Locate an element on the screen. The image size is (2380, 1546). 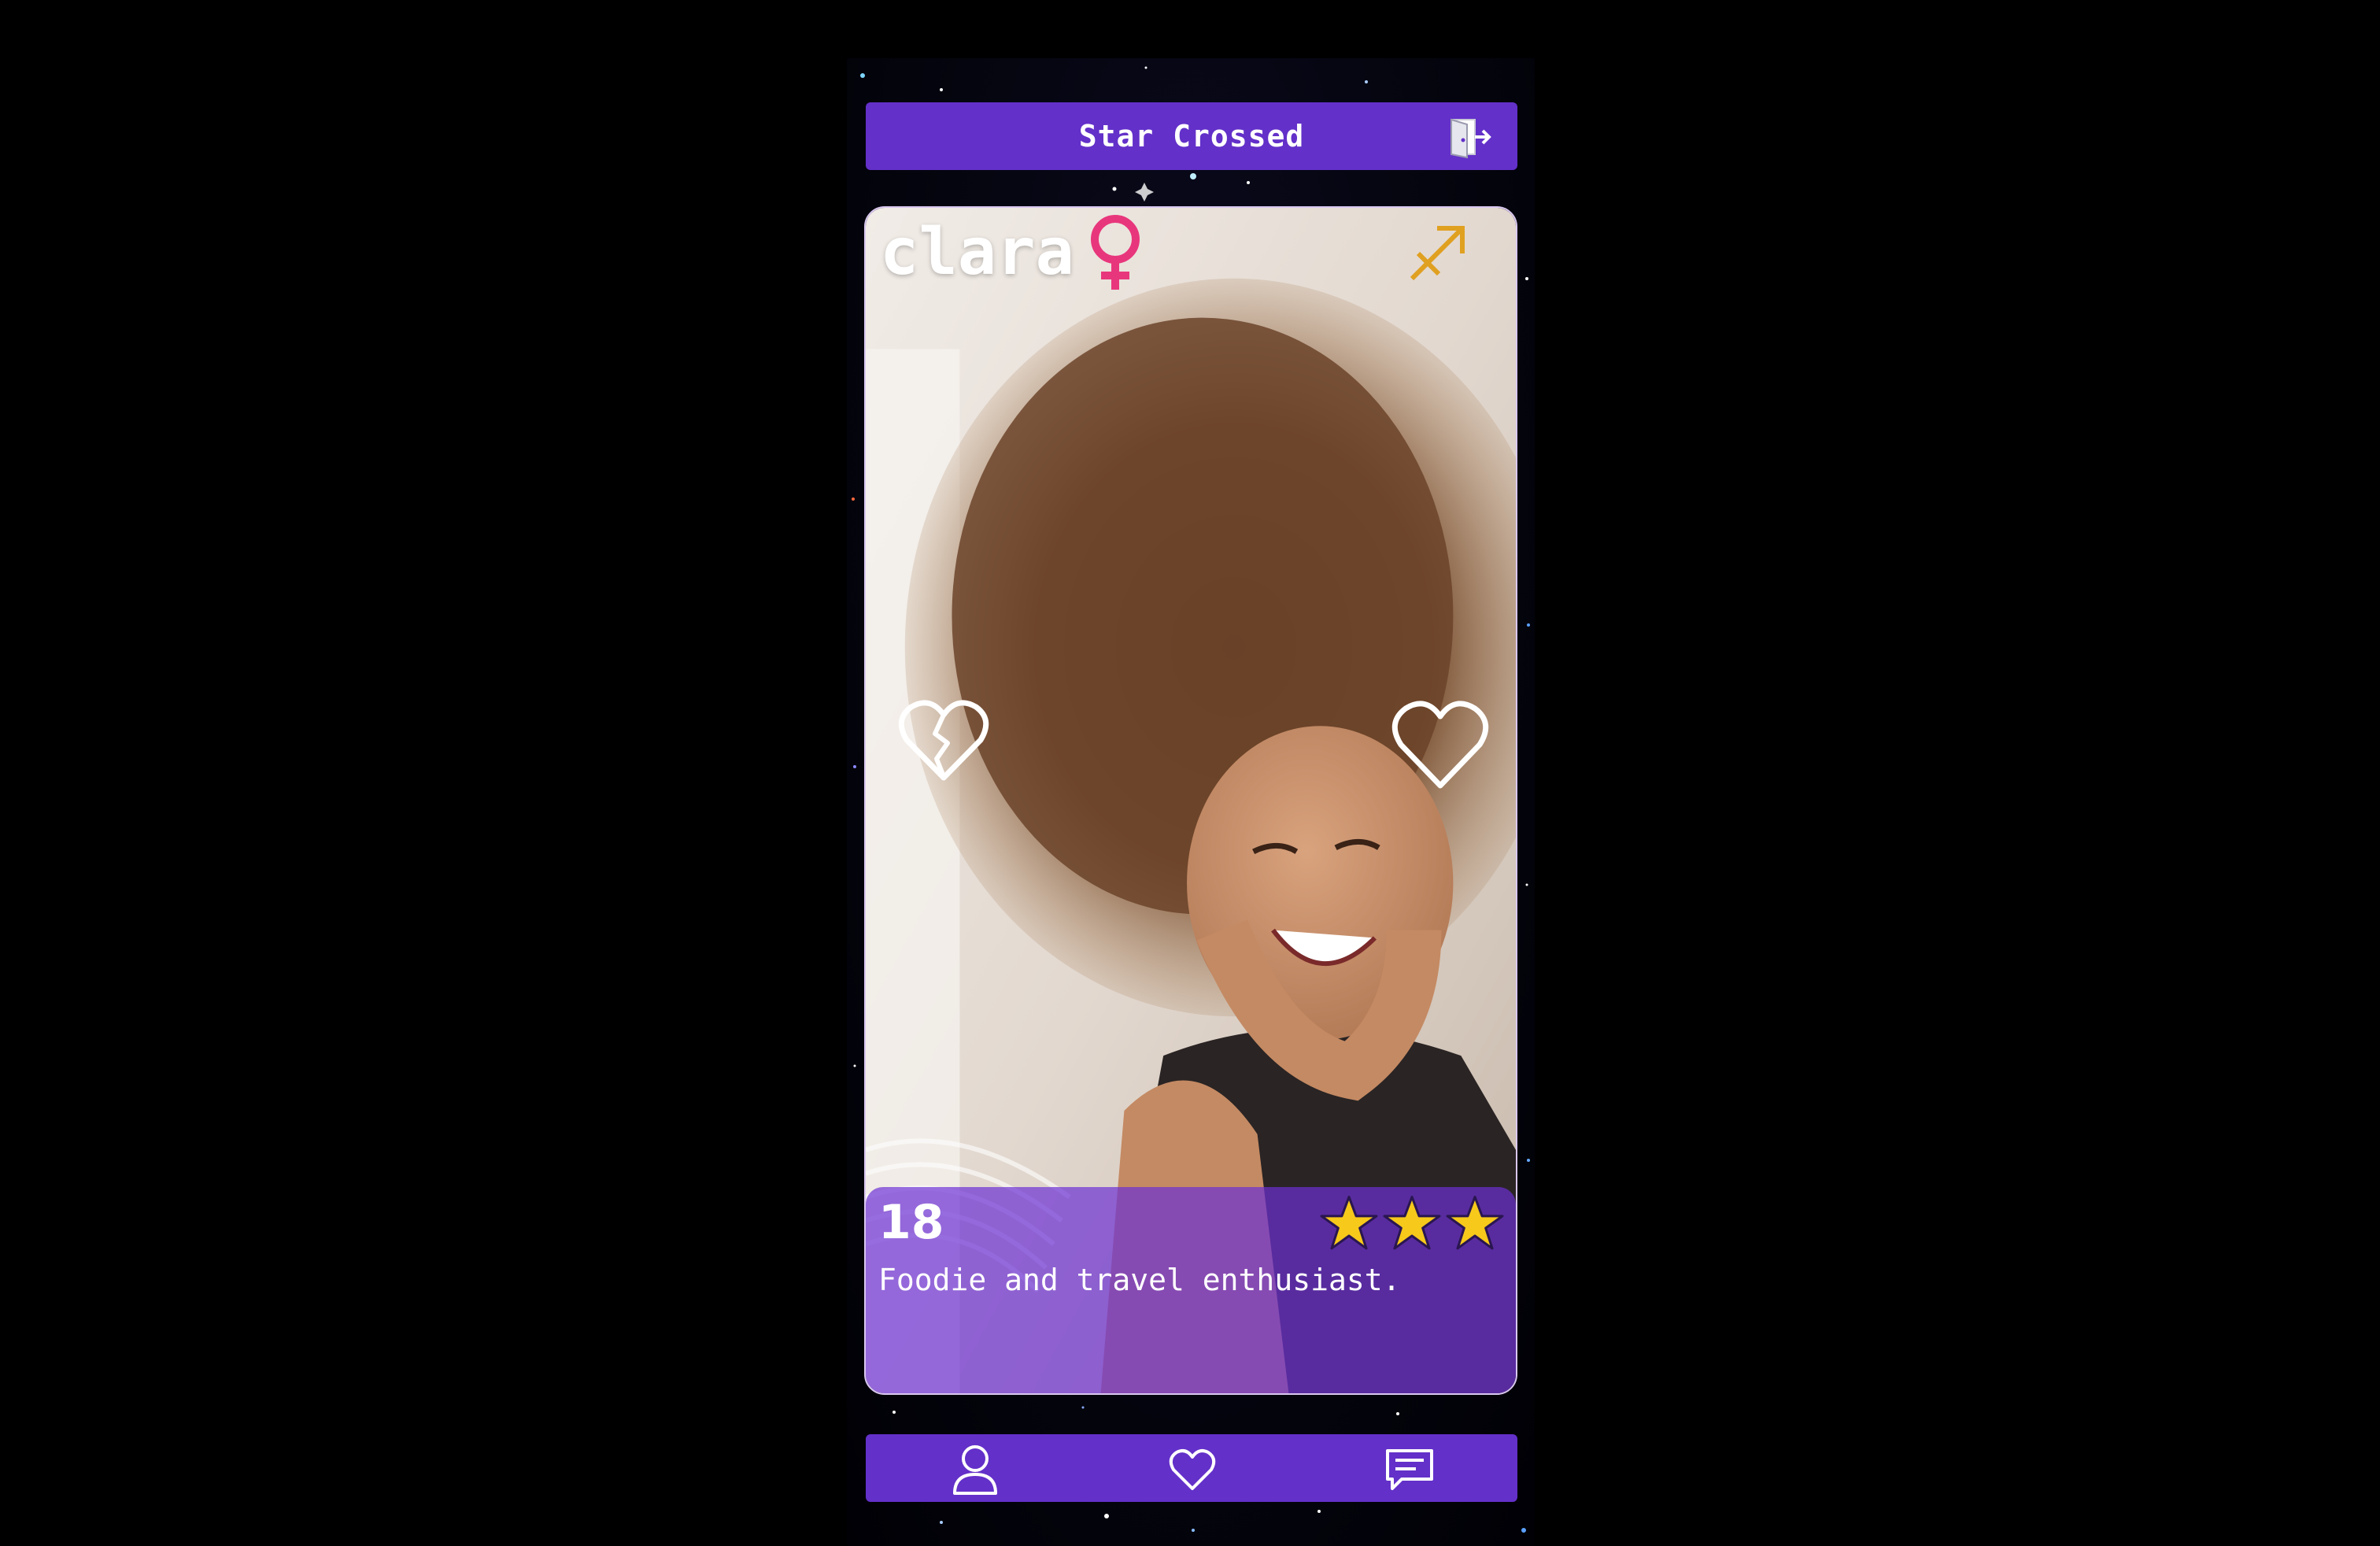
chat-bubble-icon is located at coordinates (1409, 1470).